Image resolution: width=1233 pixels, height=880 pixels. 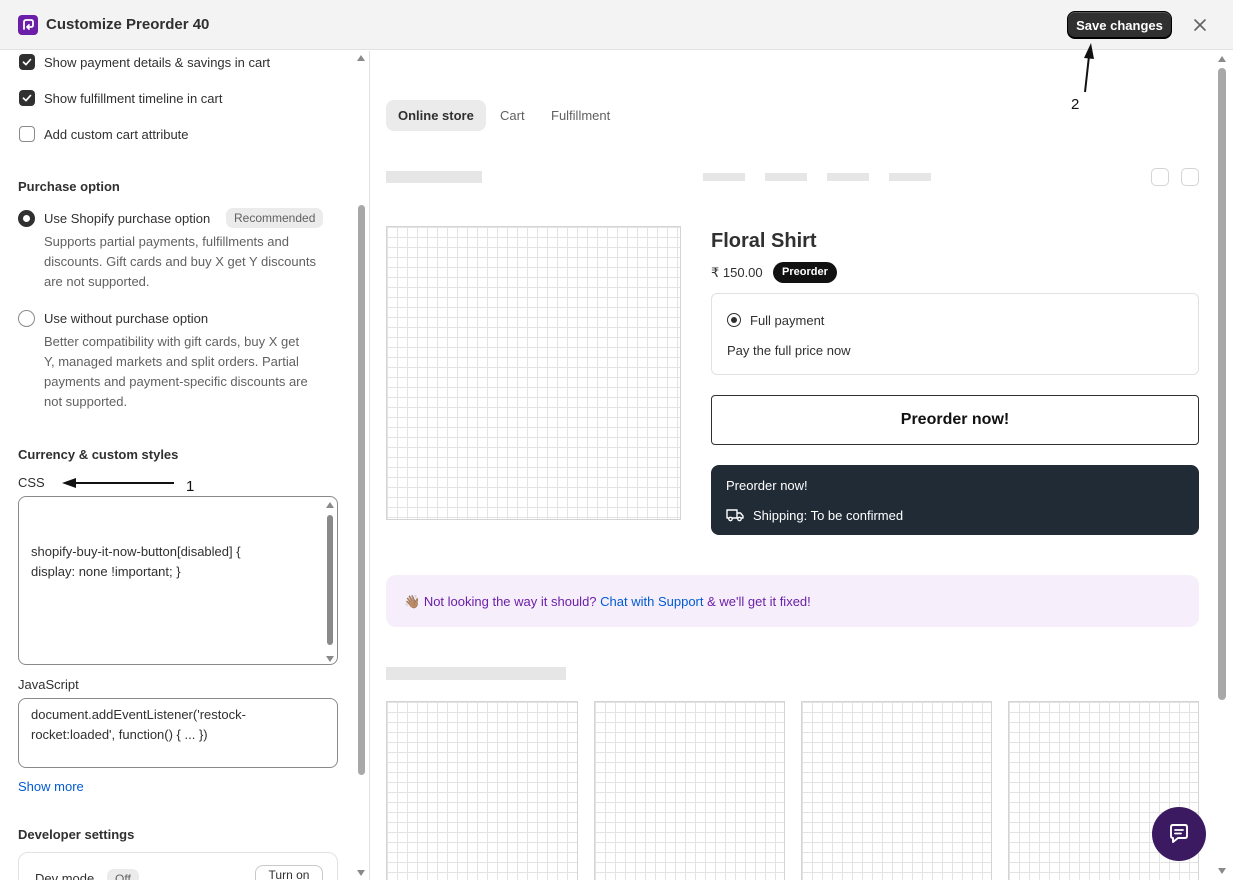 What do you see at coordinates (1119, 25) in the screenshot?
I see `save-changes-button: Save changes` at bounding box center [1119, 25].